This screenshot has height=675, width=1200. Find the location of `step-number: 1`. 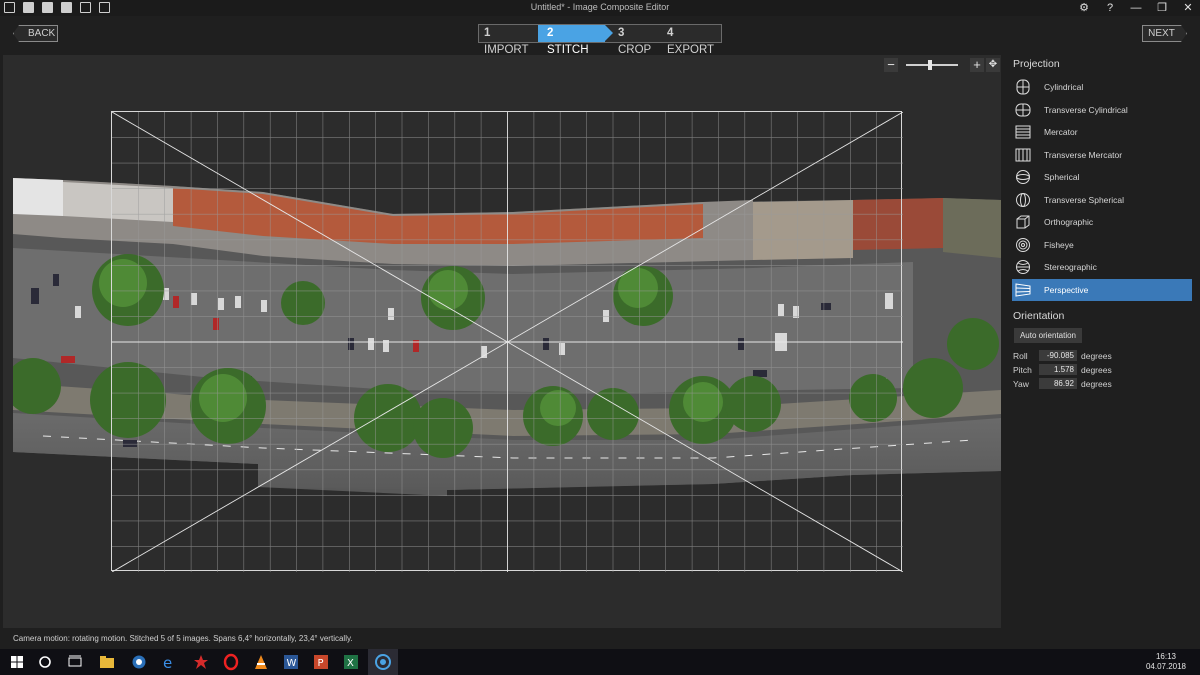

step-number: 1 is located at coordinates (487, 33).